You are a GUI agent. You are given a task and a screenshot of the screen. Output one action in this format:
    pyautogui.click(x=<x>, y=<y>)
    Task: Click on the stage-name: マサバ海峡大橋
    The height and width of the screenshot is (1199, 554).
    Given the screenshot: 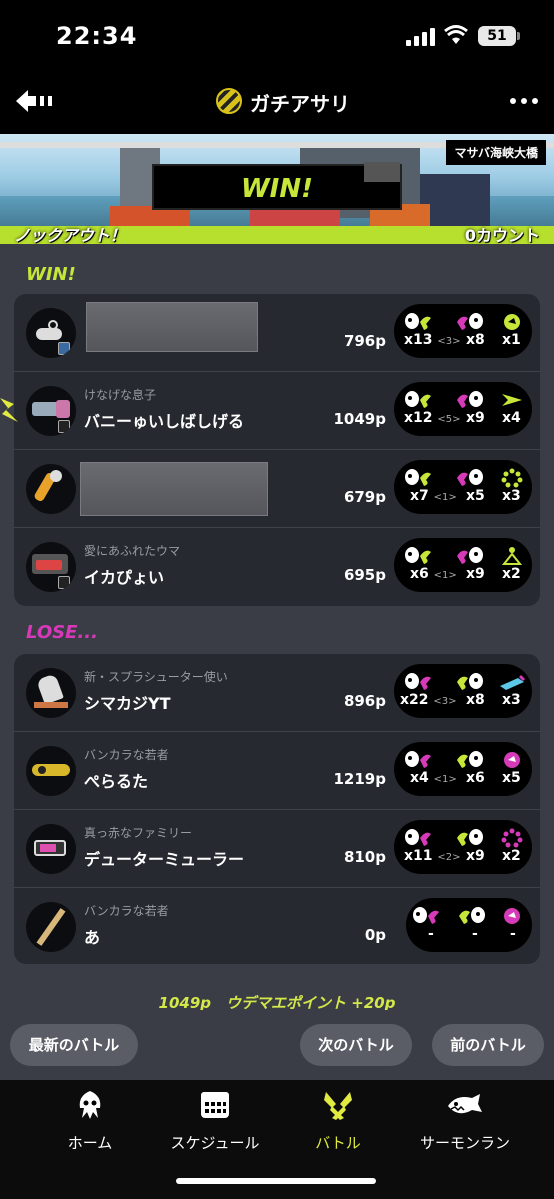 What is the action you would take?
    pyautogui.click(x=496, y=152)
    